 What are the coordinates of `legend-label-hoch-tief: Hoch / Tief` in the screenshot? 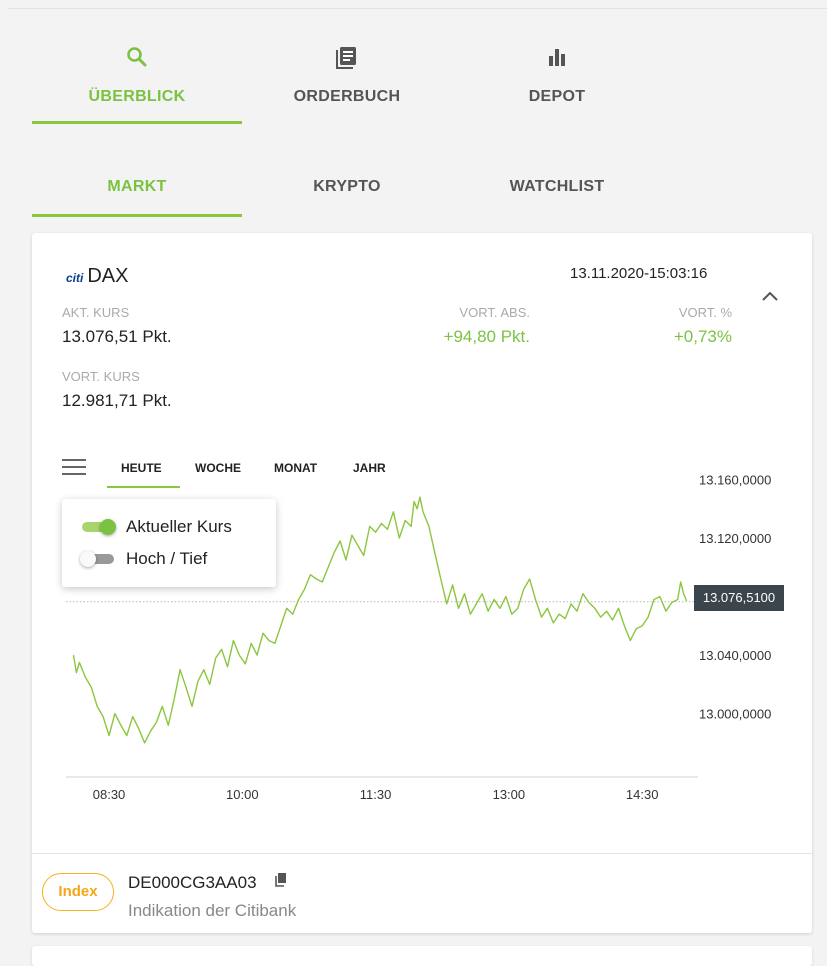 It's located at (167, 558).